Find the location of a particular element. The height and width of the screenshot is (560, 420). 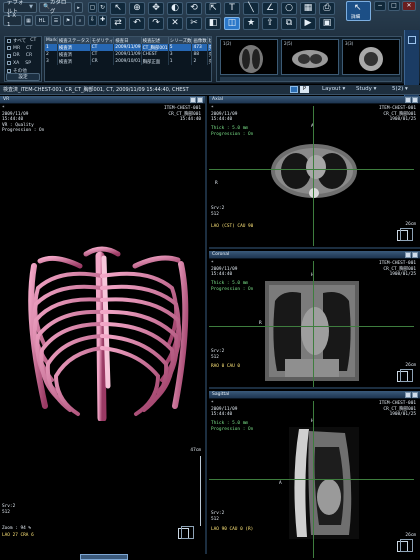

column-header: モダリティ is located at coordinates (102, 40).